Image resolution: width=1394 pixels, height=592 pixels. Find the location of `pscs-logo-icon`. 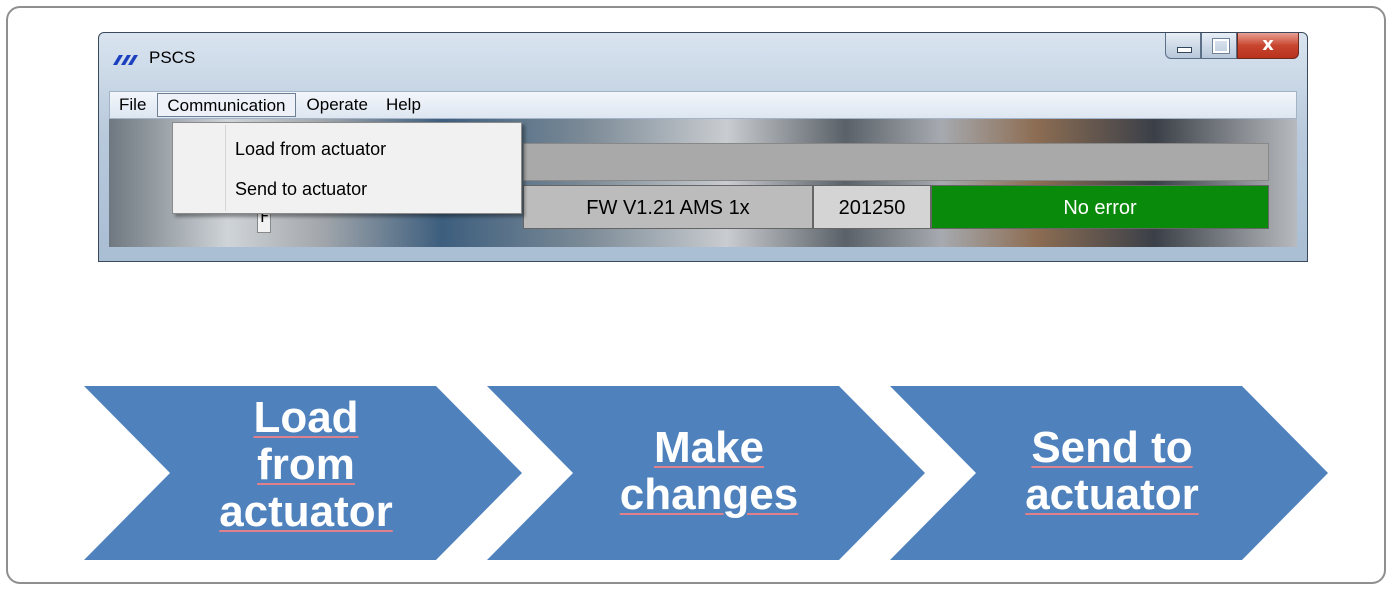

pscs-logo-icon is located at coordinates (125, 60).